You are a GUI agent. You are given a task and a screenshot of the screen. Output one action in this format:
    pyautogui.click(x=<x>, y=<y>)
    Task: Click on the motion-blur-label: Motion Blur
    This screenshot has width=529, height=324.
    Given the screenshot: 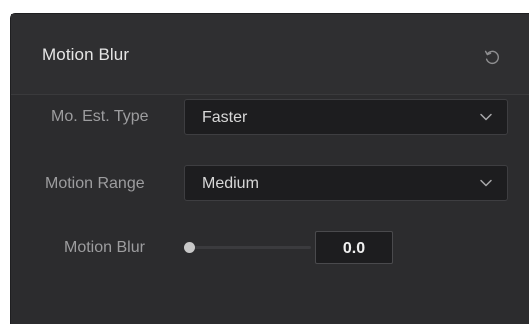 What is the action you would take?
    pyautogui.click(x=104, y=247)
    